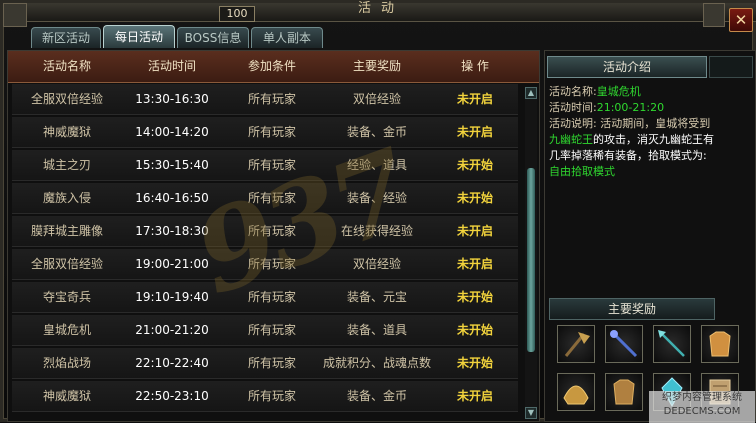 Image resolution: width=756 pixels, height=423 pixels. What do you see at coordinates (653, 139) in the screenshot?
I see `info-desc-text: 的攻击，消灭九幽蛇王有` at bounding box center [653, 139].